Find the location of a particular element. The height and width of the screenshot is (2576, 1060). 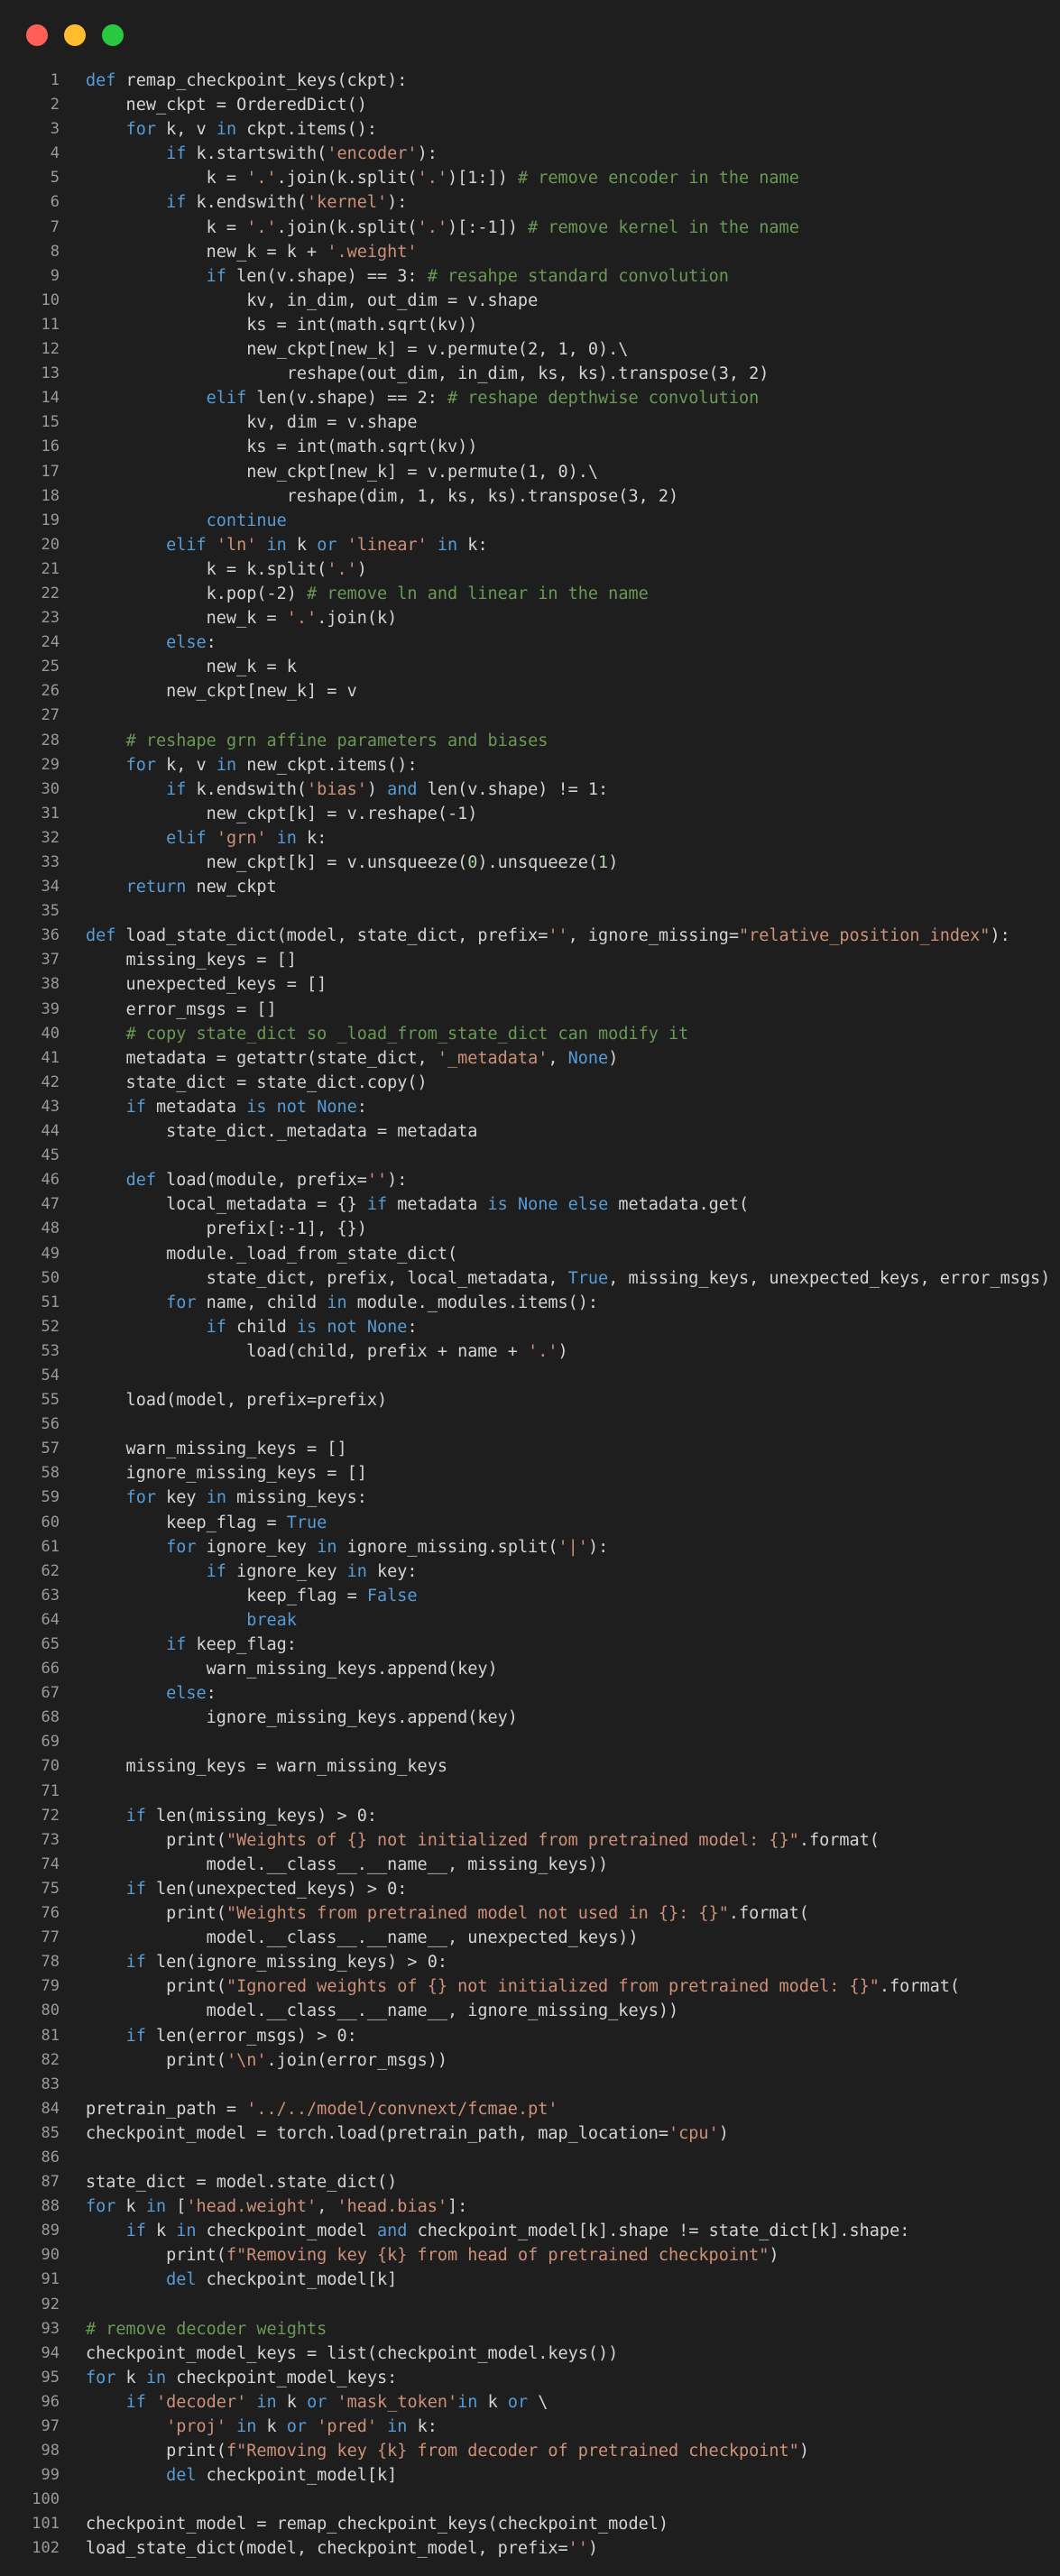

line-number: 60 is located at coordinates (50, 1523).